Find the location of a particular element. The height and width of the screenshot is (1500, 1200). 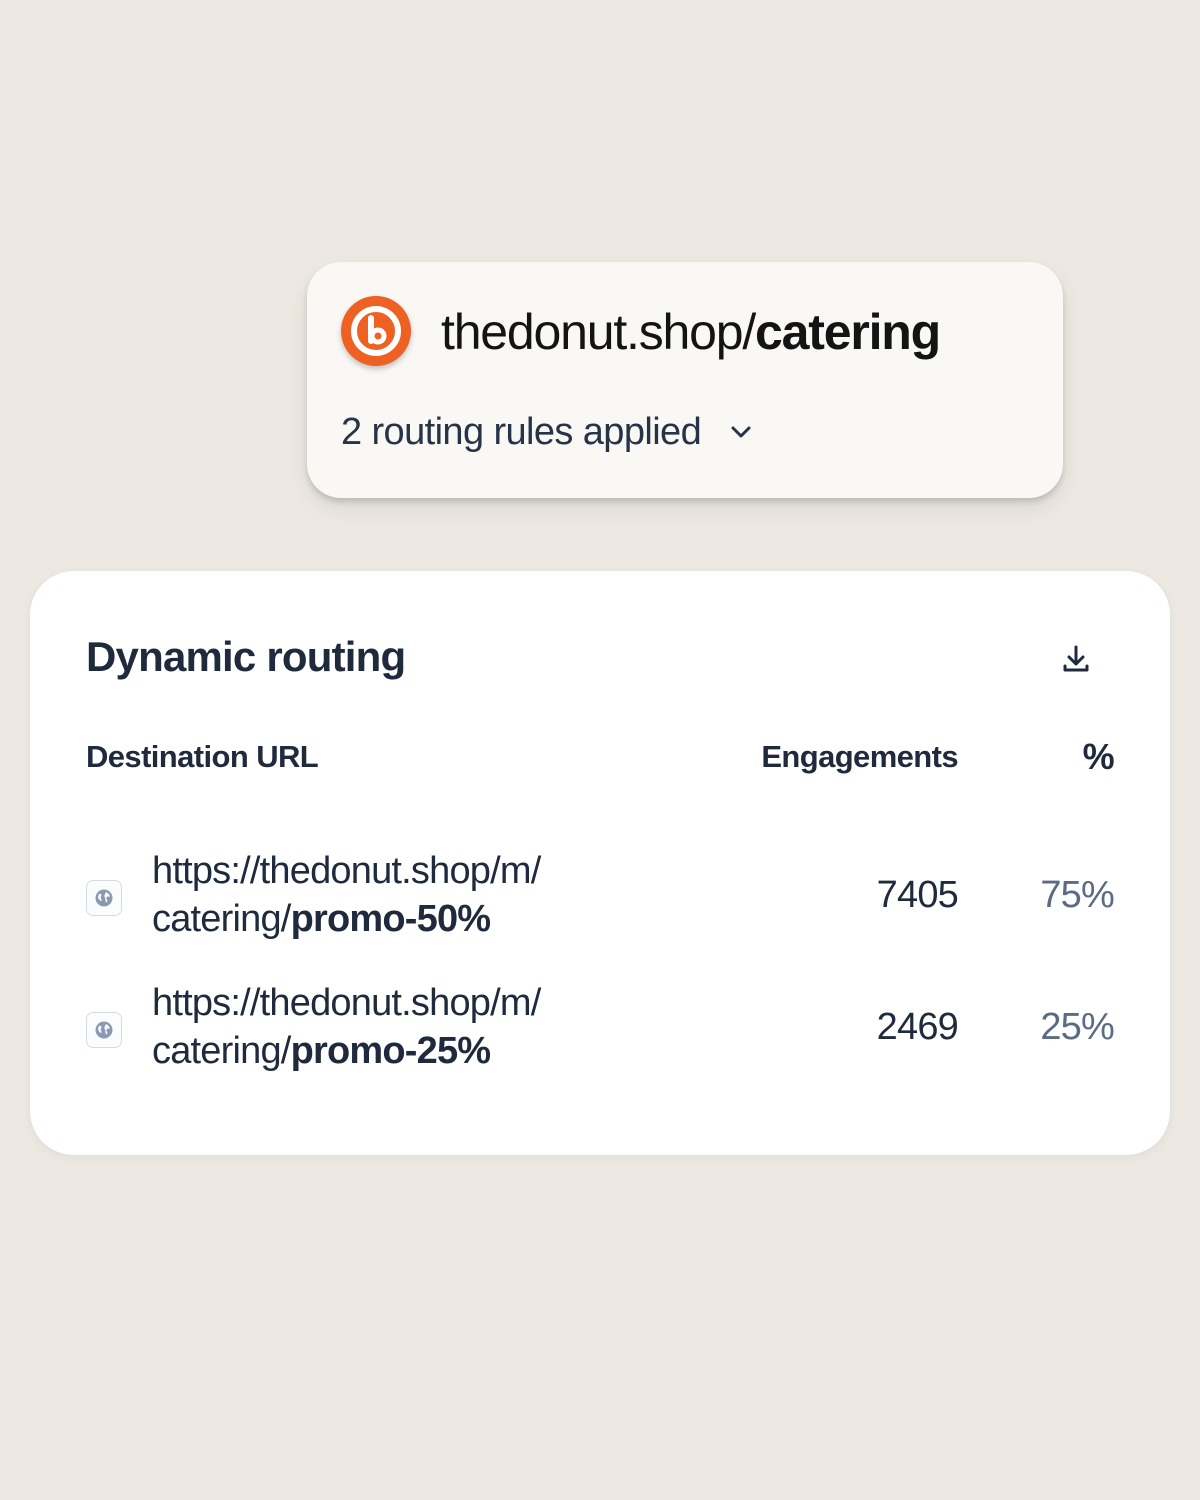

destination-url-line2: catering/promo-25% is located at coordinates (412, 1051).